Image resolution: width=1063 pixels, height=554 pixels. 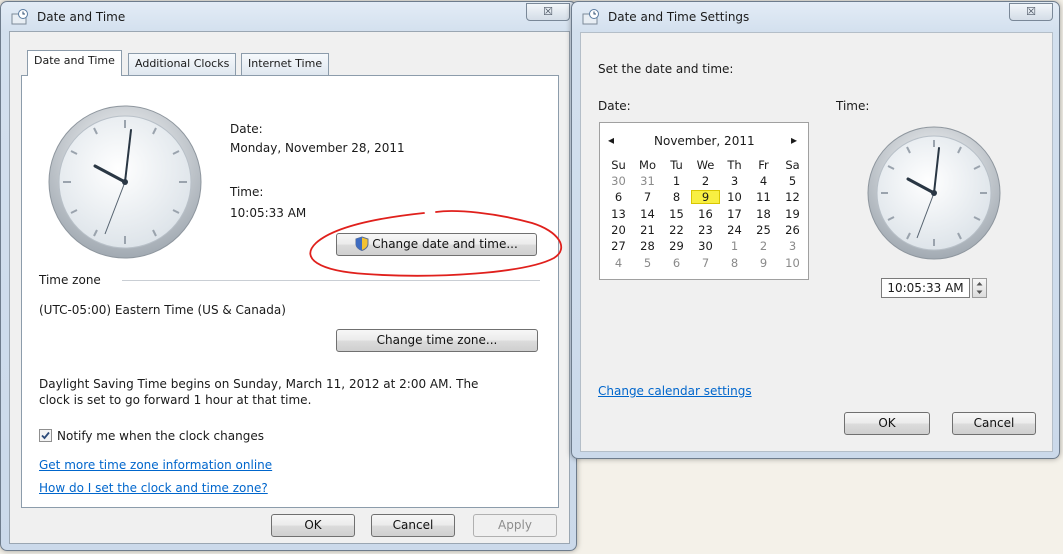 What do you see at coordinates (313, 525) in the screenshot?
I see `ok-button: OK` at bounding box center [313, 525].